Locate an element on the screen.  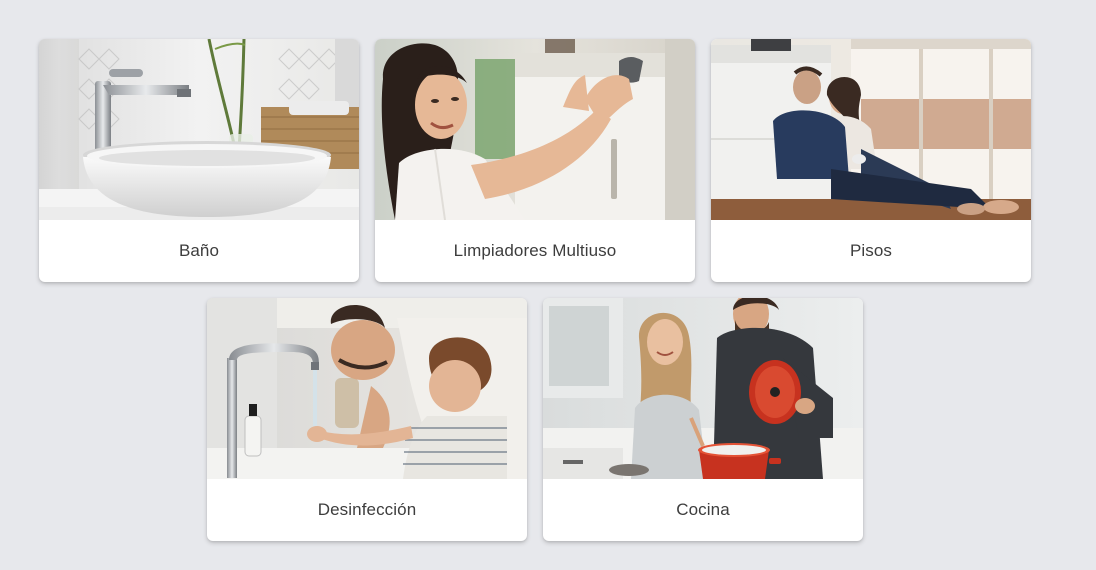
category-card-bano: Baño is located at coordinates (199, 160).